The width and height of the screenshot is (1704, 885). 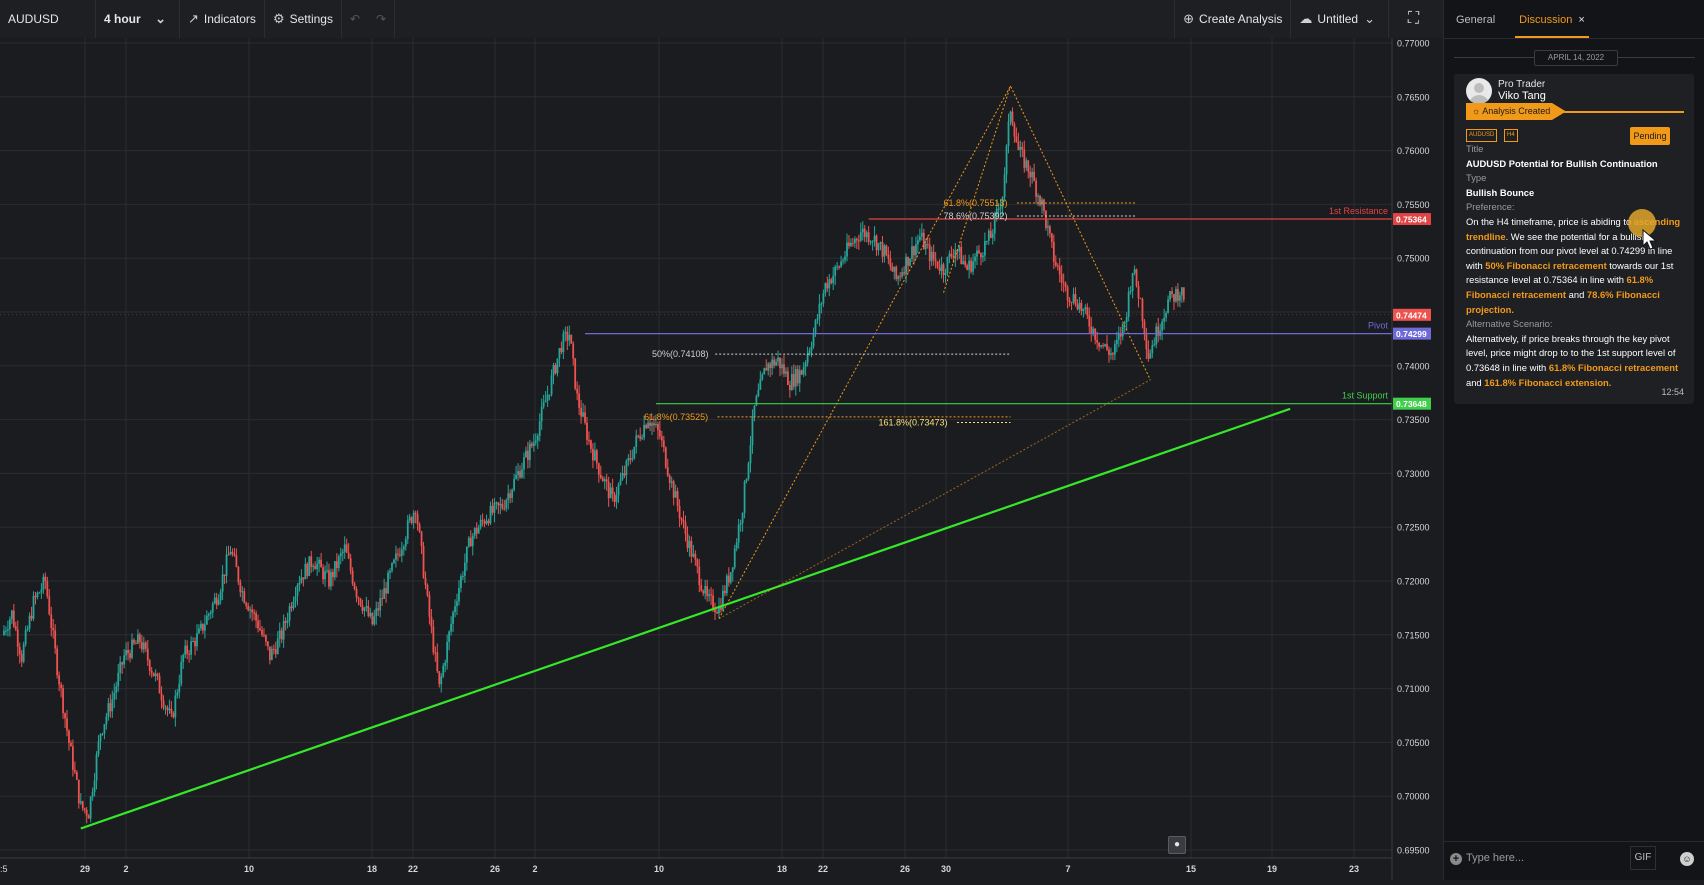 What do you see at coordinates (278, 18) in the screenshot?
I see `gear-icon: ⚙` at bounding box center [278, 18].